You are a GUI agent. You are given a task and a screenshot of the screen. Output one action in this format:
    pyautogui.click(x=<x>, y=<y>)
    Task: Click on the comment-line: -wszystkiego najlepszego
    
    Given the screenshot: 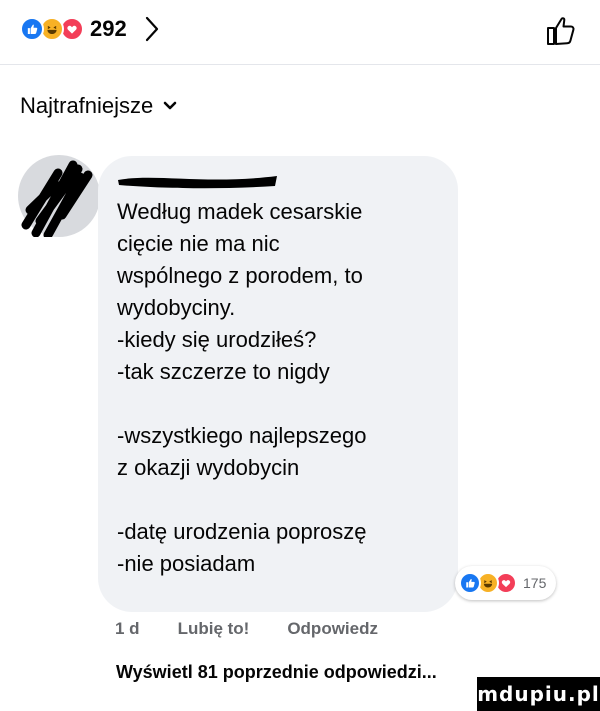 What is the action you would take?
    pyautogui.click(x=242, y=435)
    